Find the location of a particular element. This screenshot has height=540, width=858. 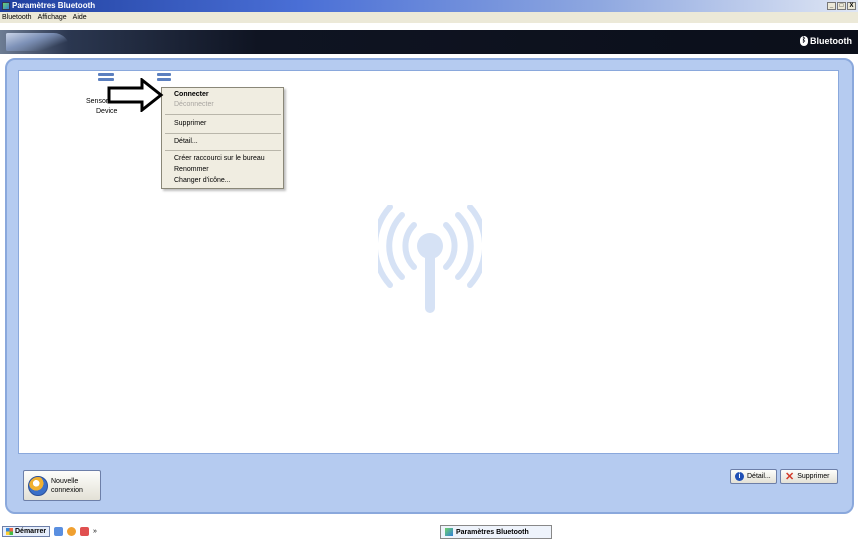

new-connection-label-line2: connexion is located at coordinates (67, 490).